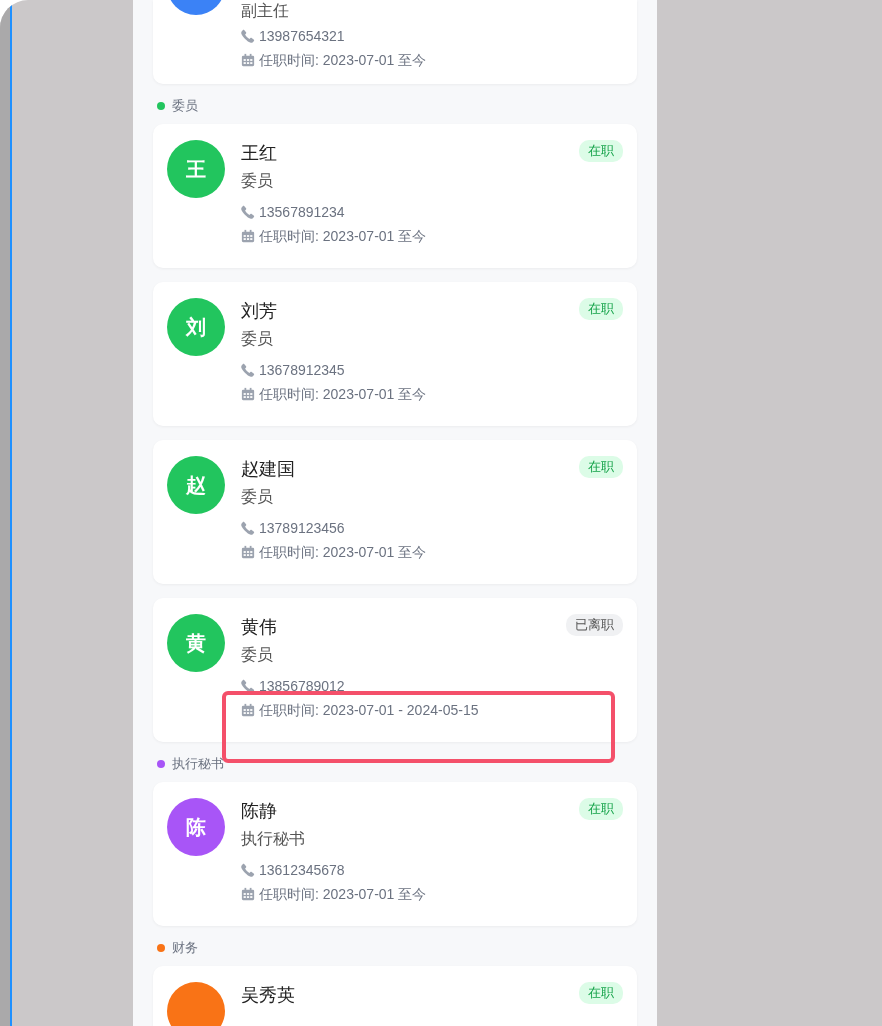 The height and width of the screenshot is (1026, 882). Describe the element at coordinates (259, 311) in the screenshot. I see `member-name: 刘芳` at that location.